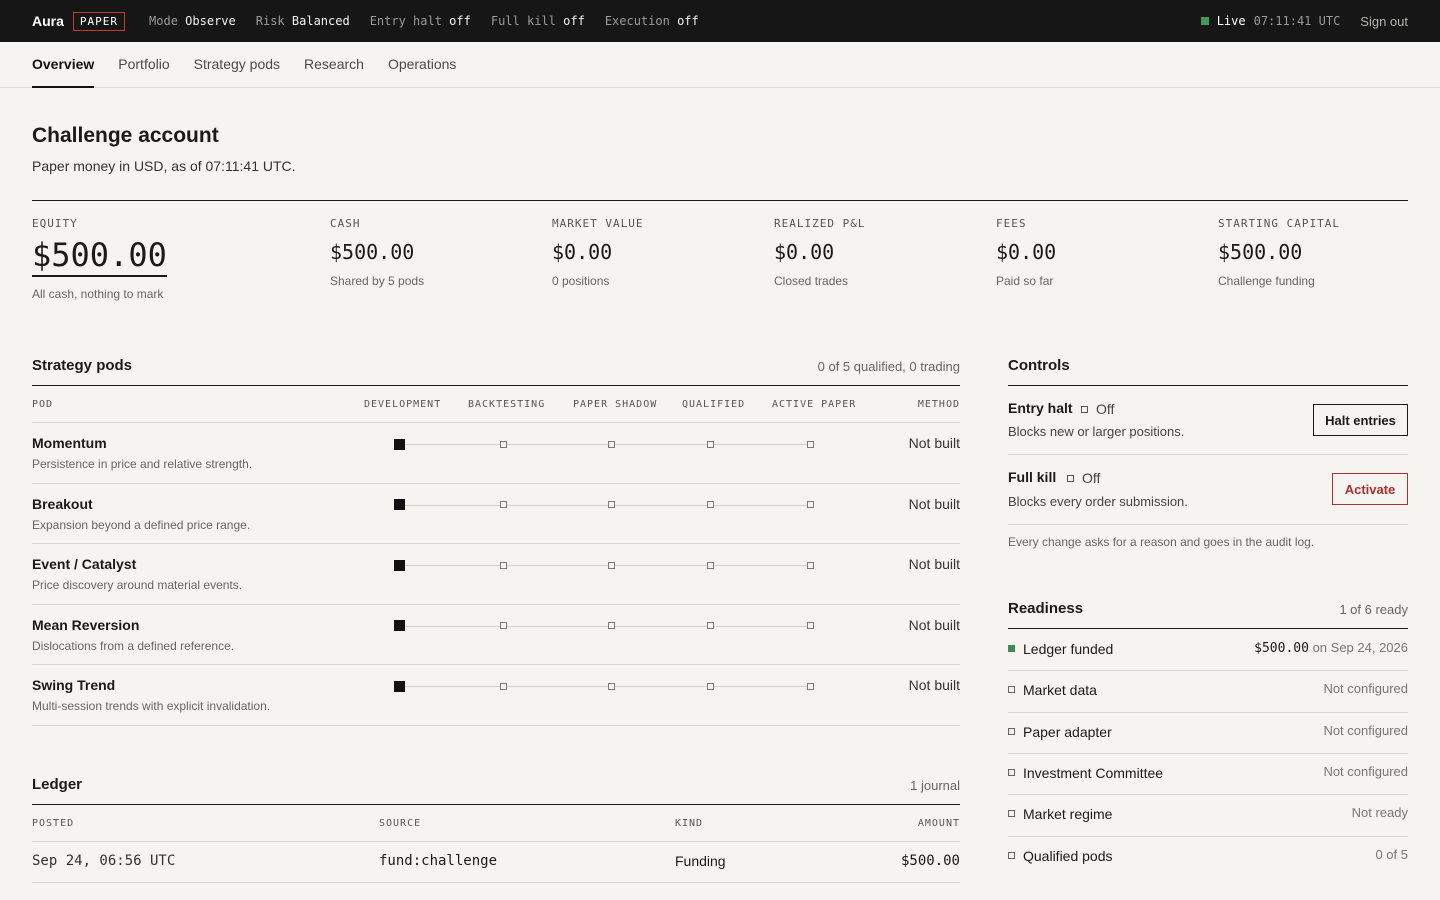 The image size is (1440, 900). I want to click on pods-summary: 0 of 5 qualified, 0 trading, so click(888, 366).